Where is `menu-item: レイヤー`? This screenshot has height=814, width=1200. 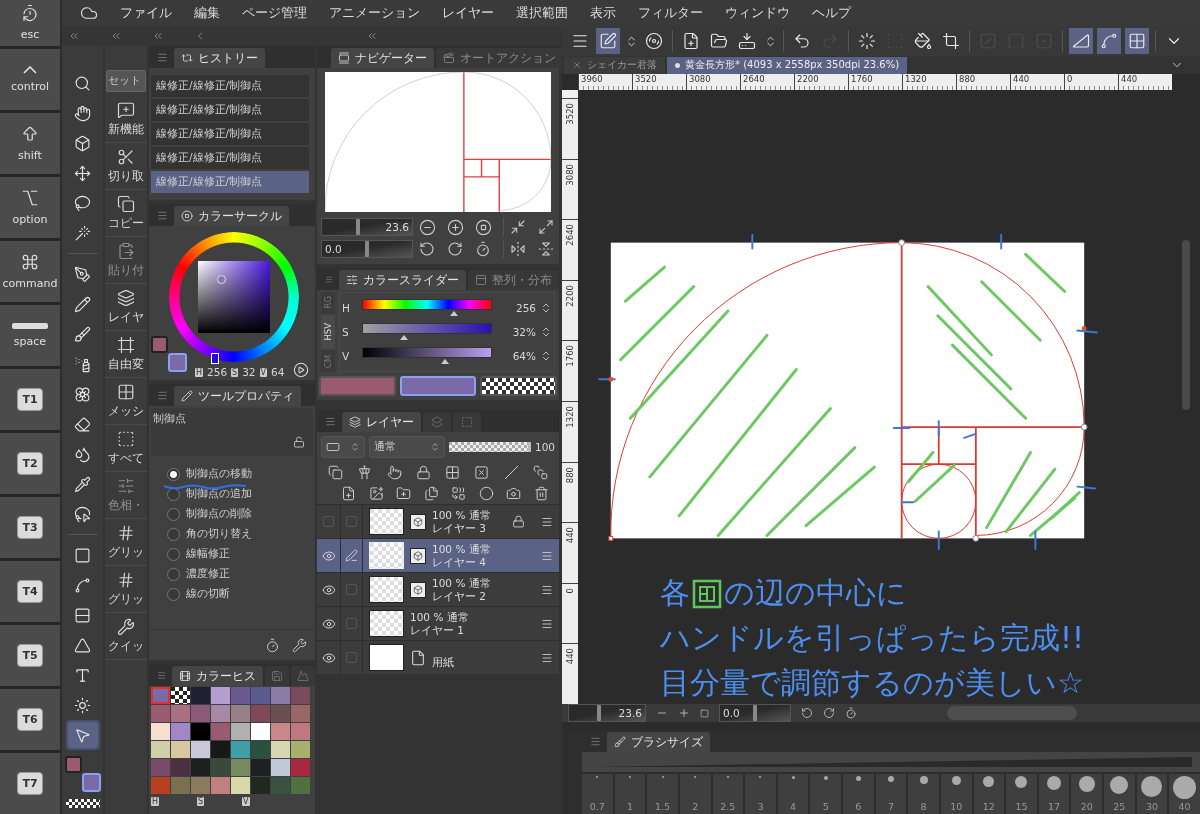 menu-item: レイヤー is located at coordinates (468, 13).